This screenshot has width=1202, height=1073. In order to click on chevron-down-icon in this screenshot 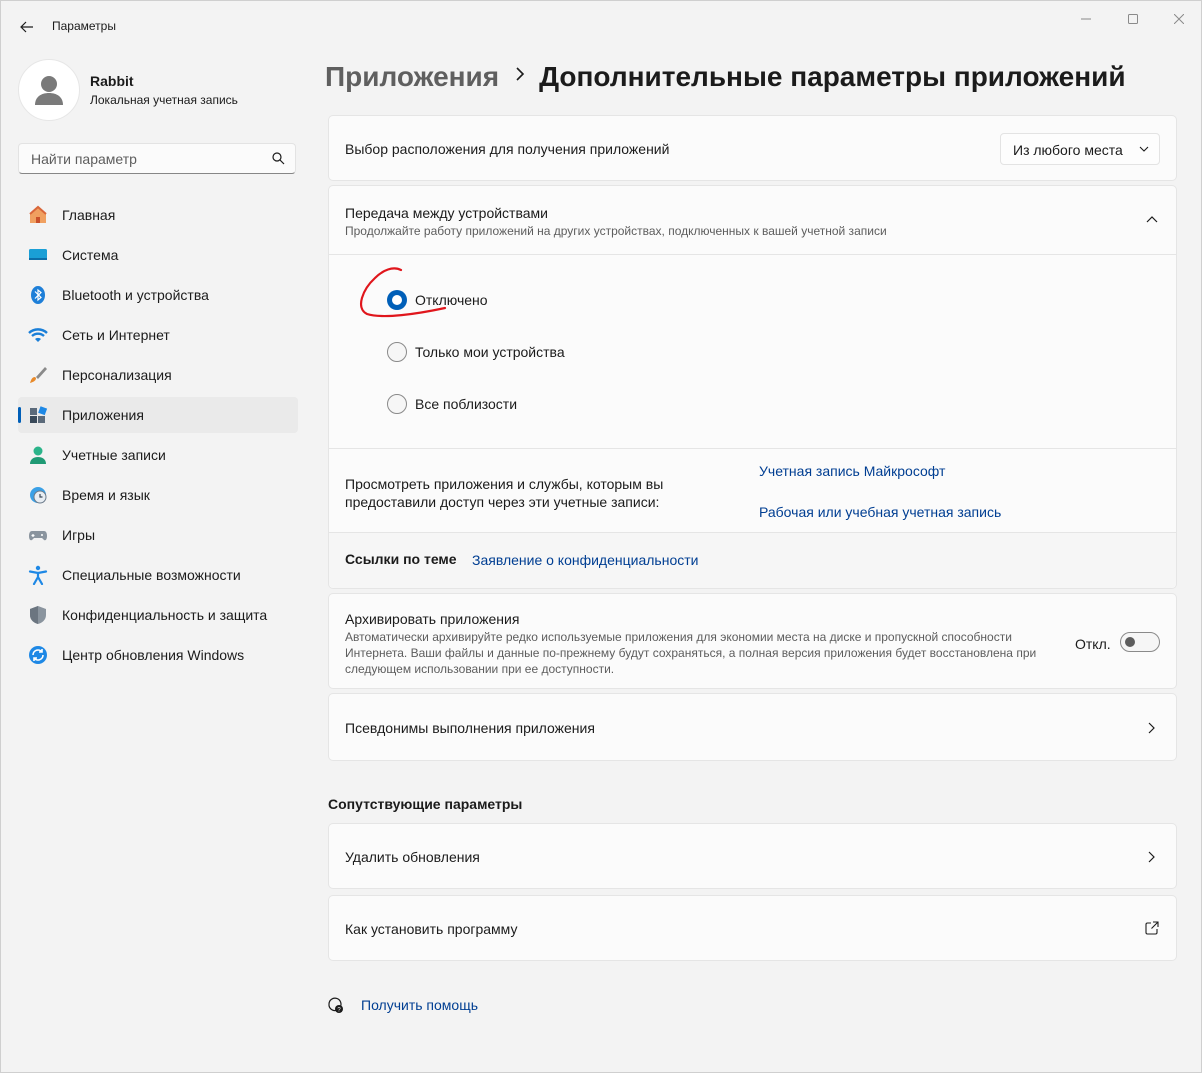, I will do `click(1144, 149)`.